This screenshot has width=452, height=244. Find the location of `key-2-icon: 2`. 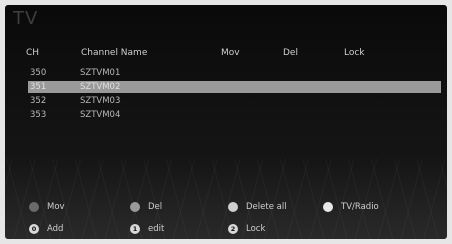

key-2-icon: 2 is located at coordinates (233, 229).